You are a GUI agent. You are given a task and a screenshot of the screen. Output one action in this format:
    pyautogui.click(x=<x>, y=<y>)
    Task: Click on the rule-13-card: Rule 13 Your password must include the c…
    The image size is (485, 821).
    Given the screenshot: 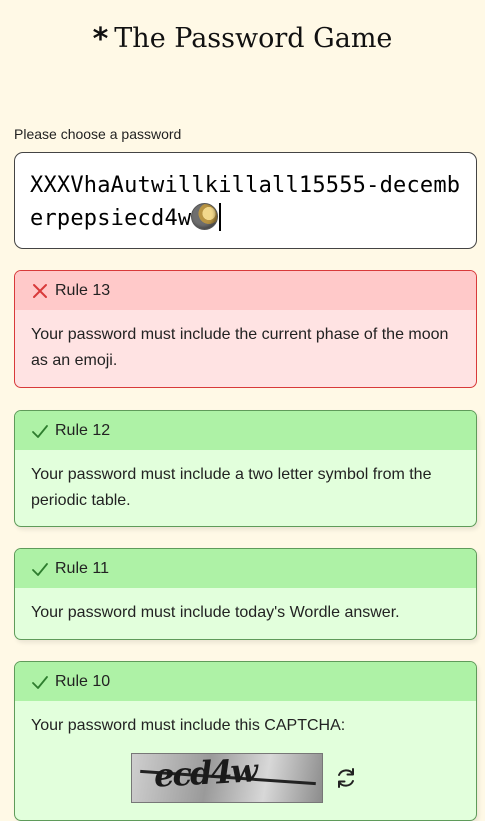 What is the action you would take?
    pyautogui.click(x=245, y=329)
    